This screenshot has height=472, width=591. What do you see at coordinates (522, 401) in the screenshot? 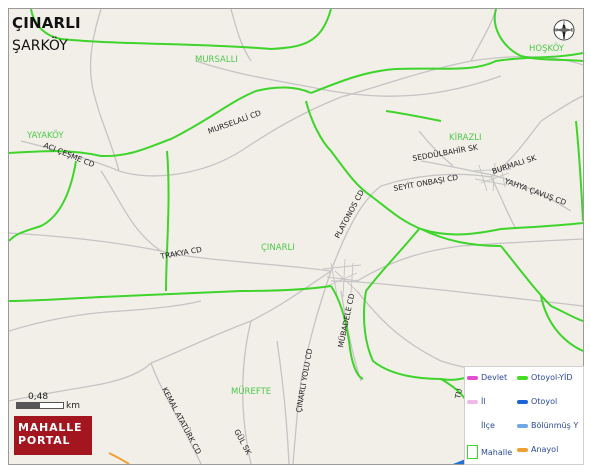
I see `legend-swatch-otoyol` at bounding box center [522, 401].